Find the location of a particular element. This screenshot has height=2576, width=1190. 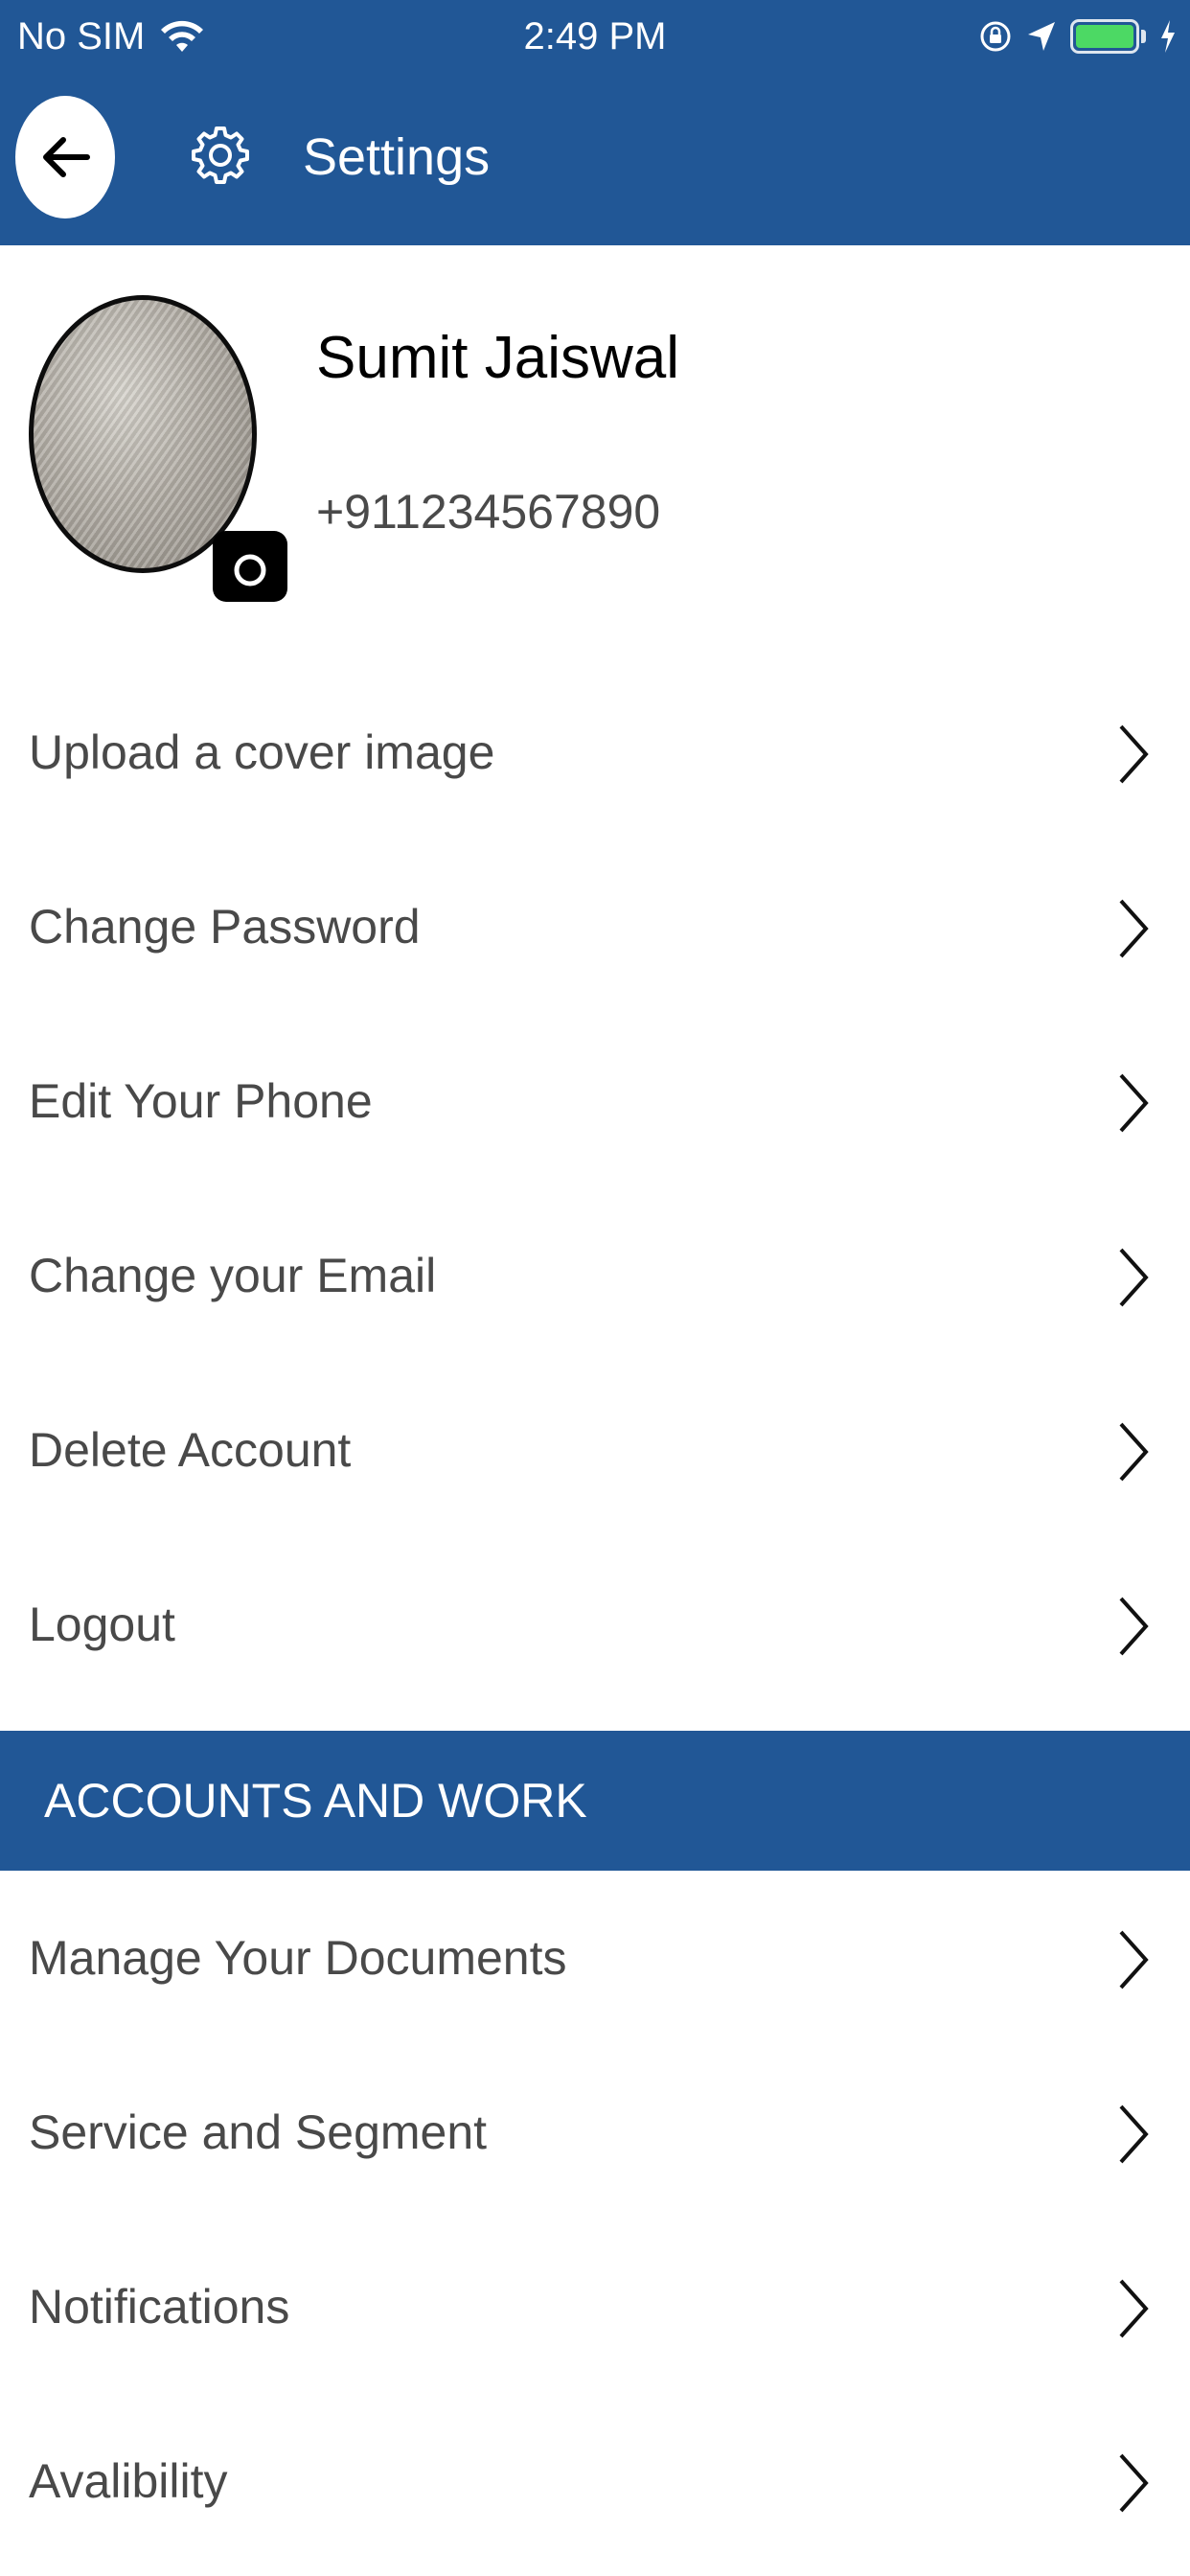

menu-item-change-password: Change Password is located at coordinates (595, 927).